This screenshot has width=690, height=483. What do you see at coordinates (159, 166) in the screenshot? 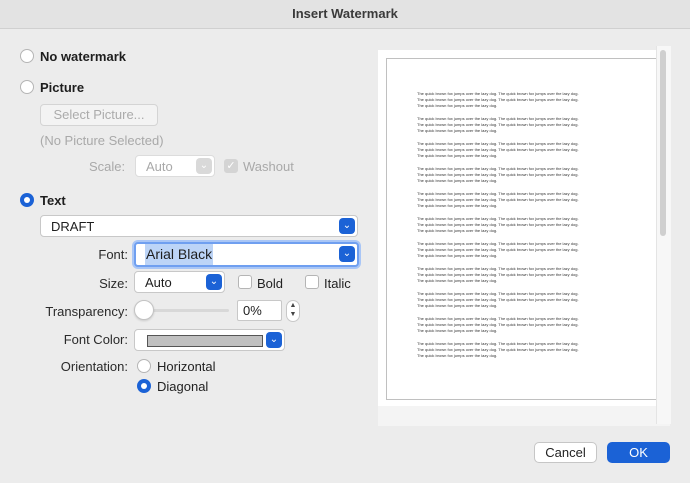
I see `scale-value: Auto` at bounding box center [159, 166].